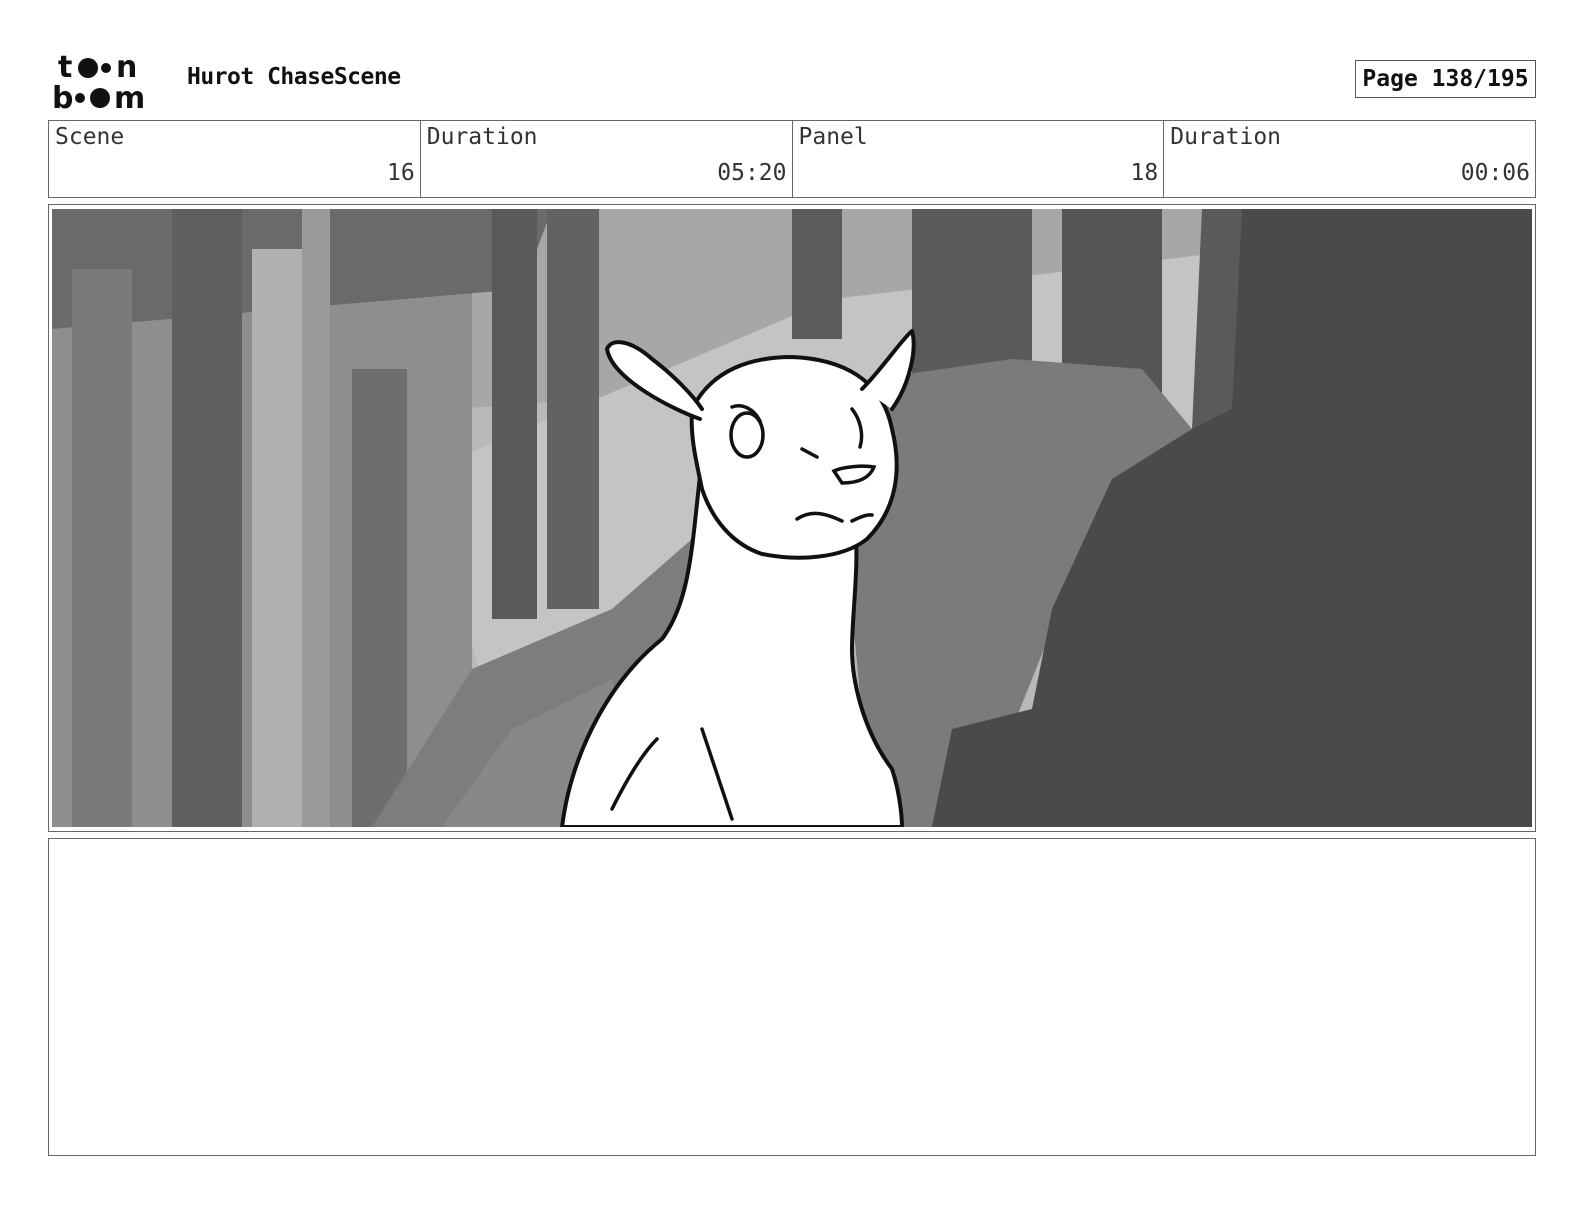 This screenshot has width=1584, height=1224. I want to click on scene-cell: Scene 16, so click(235, 159).